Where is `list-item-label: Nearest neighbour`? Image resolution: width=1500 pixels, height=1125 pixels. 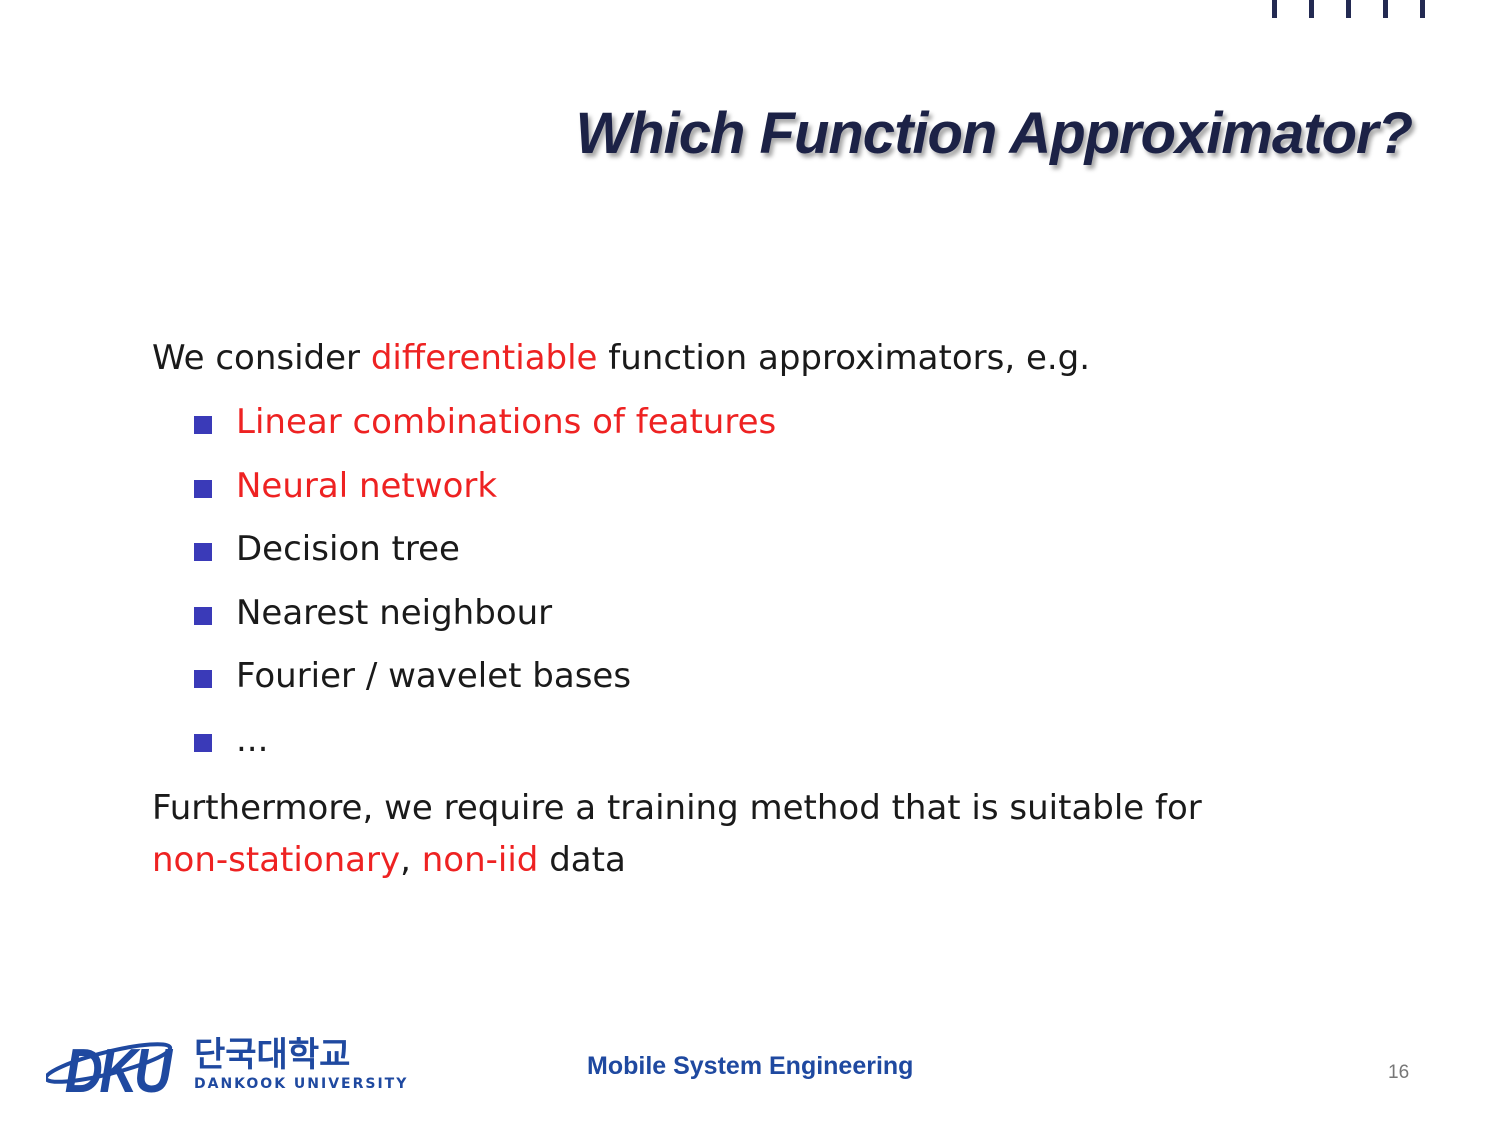
list-item-label: Nearest neighbour is located at coordinates (394, 612).